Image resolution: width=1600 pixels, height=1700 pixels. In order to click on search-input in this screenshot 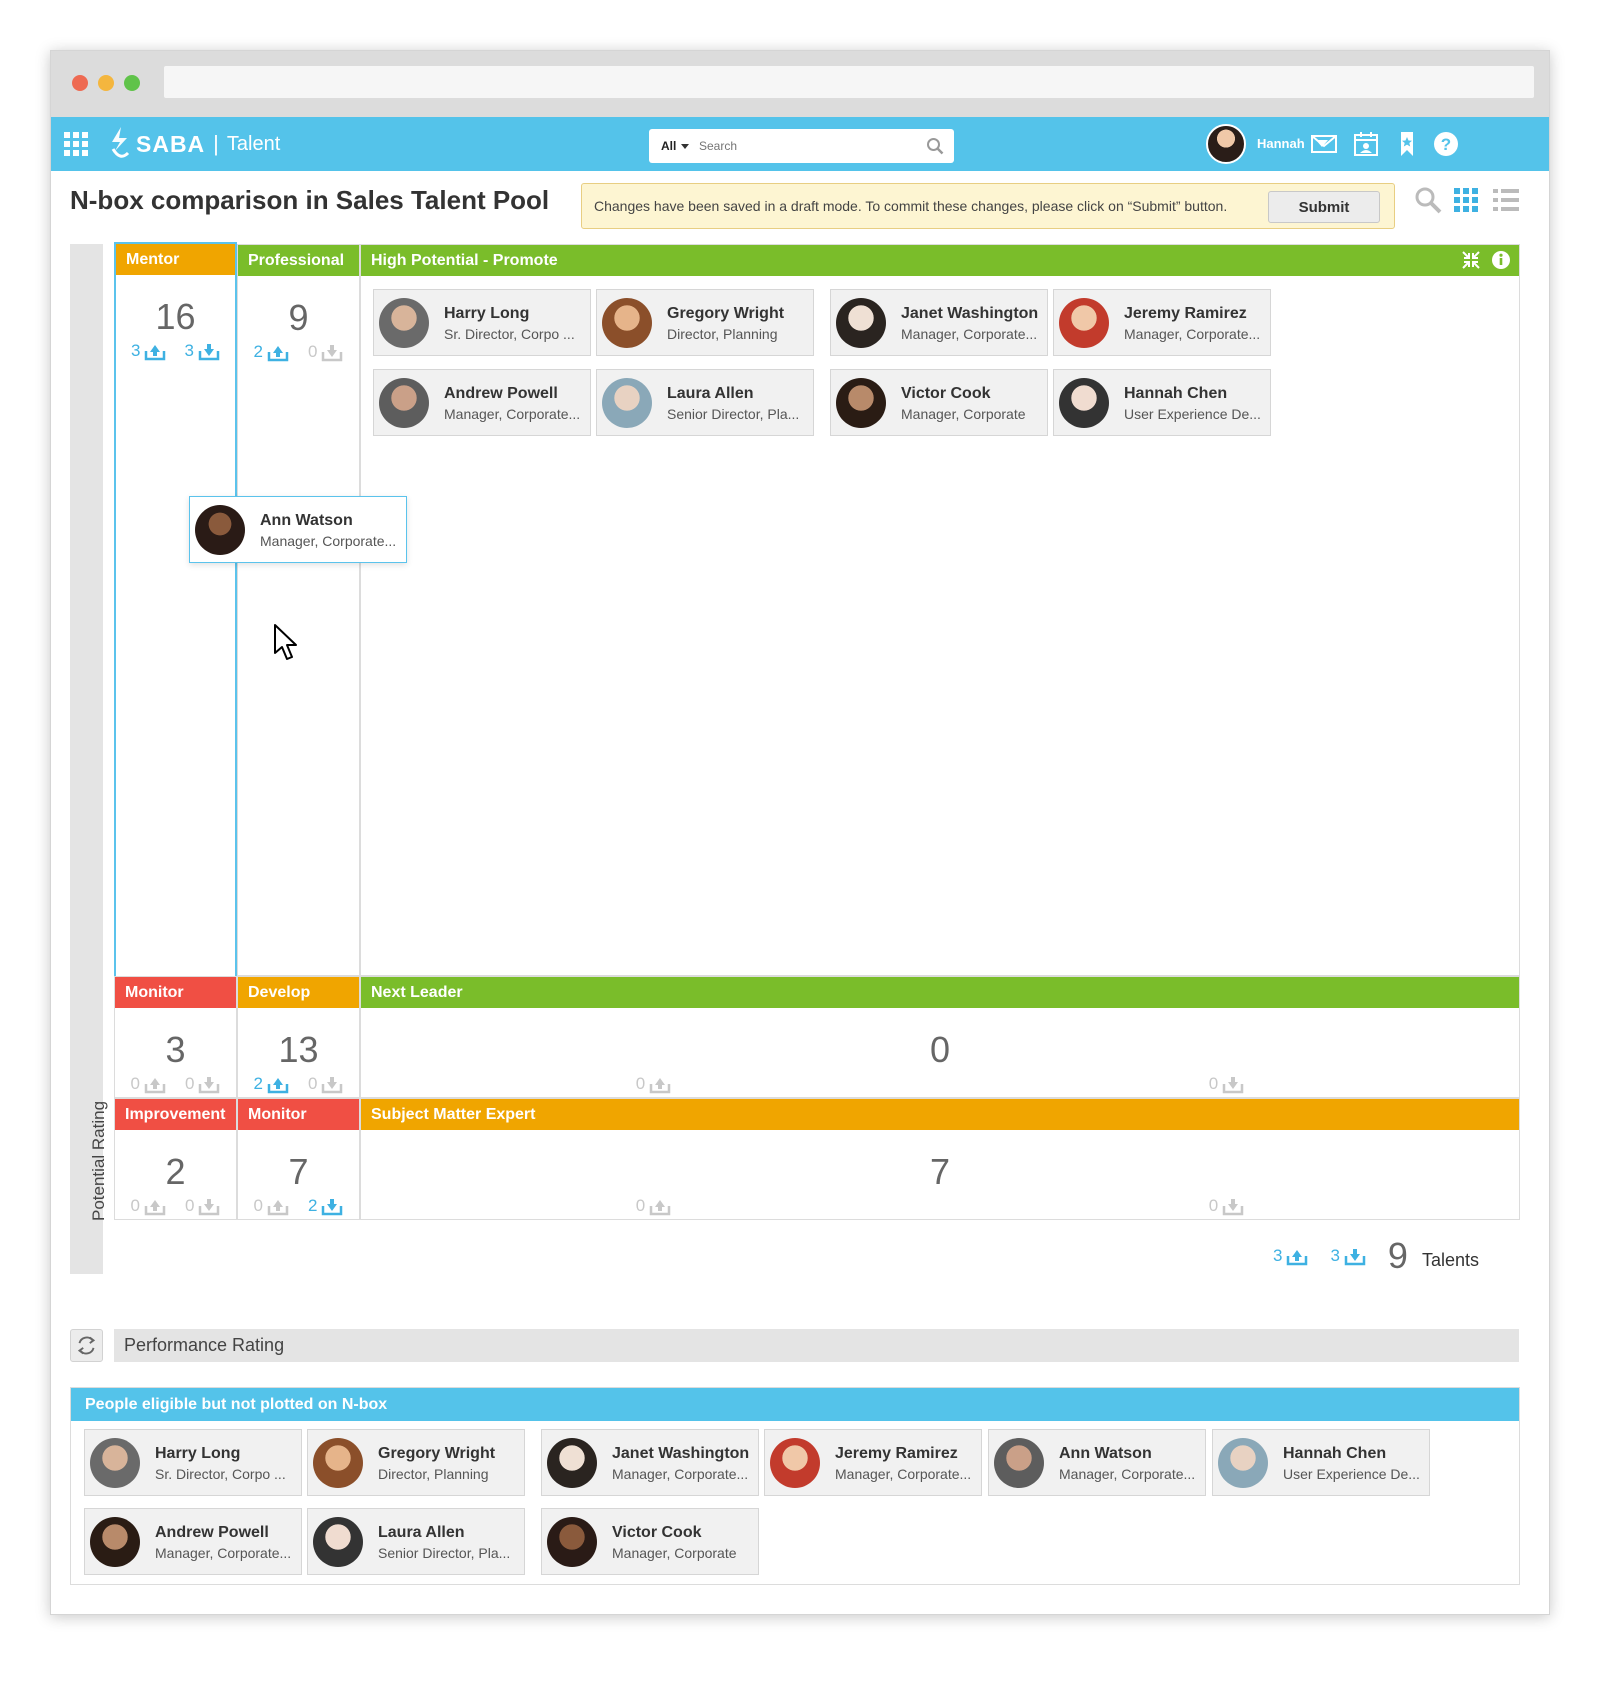, I will do `click(801, 146)`.